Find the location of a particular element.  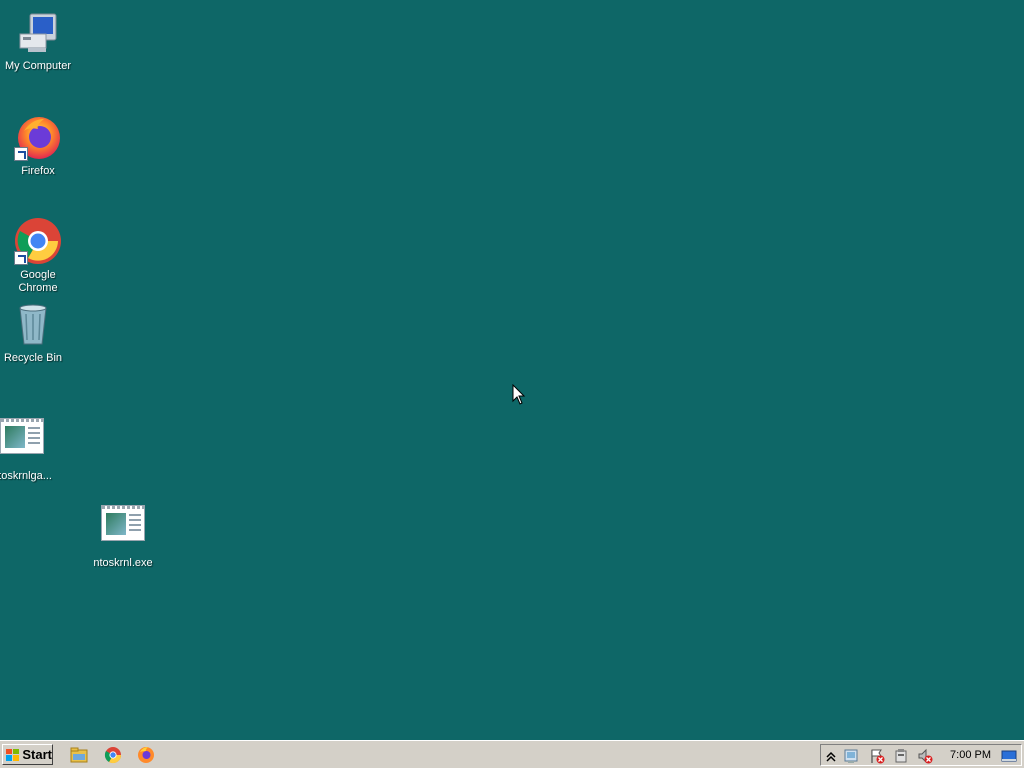

mouse-cursor-icon is located at coordinates (519, 394).